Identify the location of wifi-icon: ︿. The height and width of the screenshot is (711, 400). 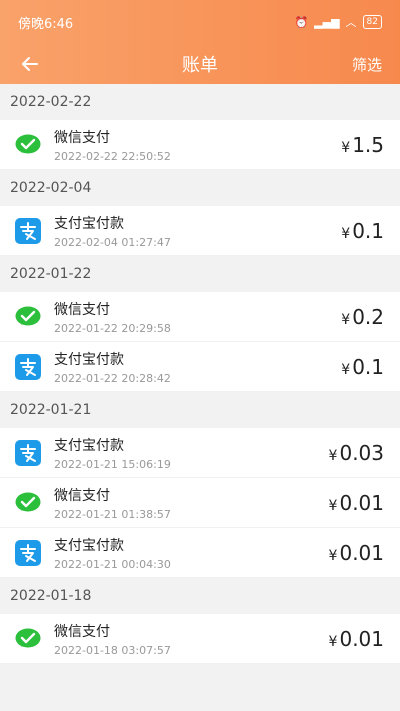
(351, 22).